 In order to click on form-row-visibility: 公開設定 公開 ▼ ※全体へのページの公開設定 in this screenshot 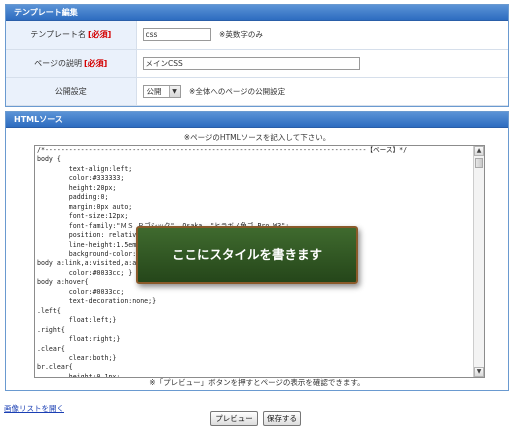, I will do `click(257, 91)`.